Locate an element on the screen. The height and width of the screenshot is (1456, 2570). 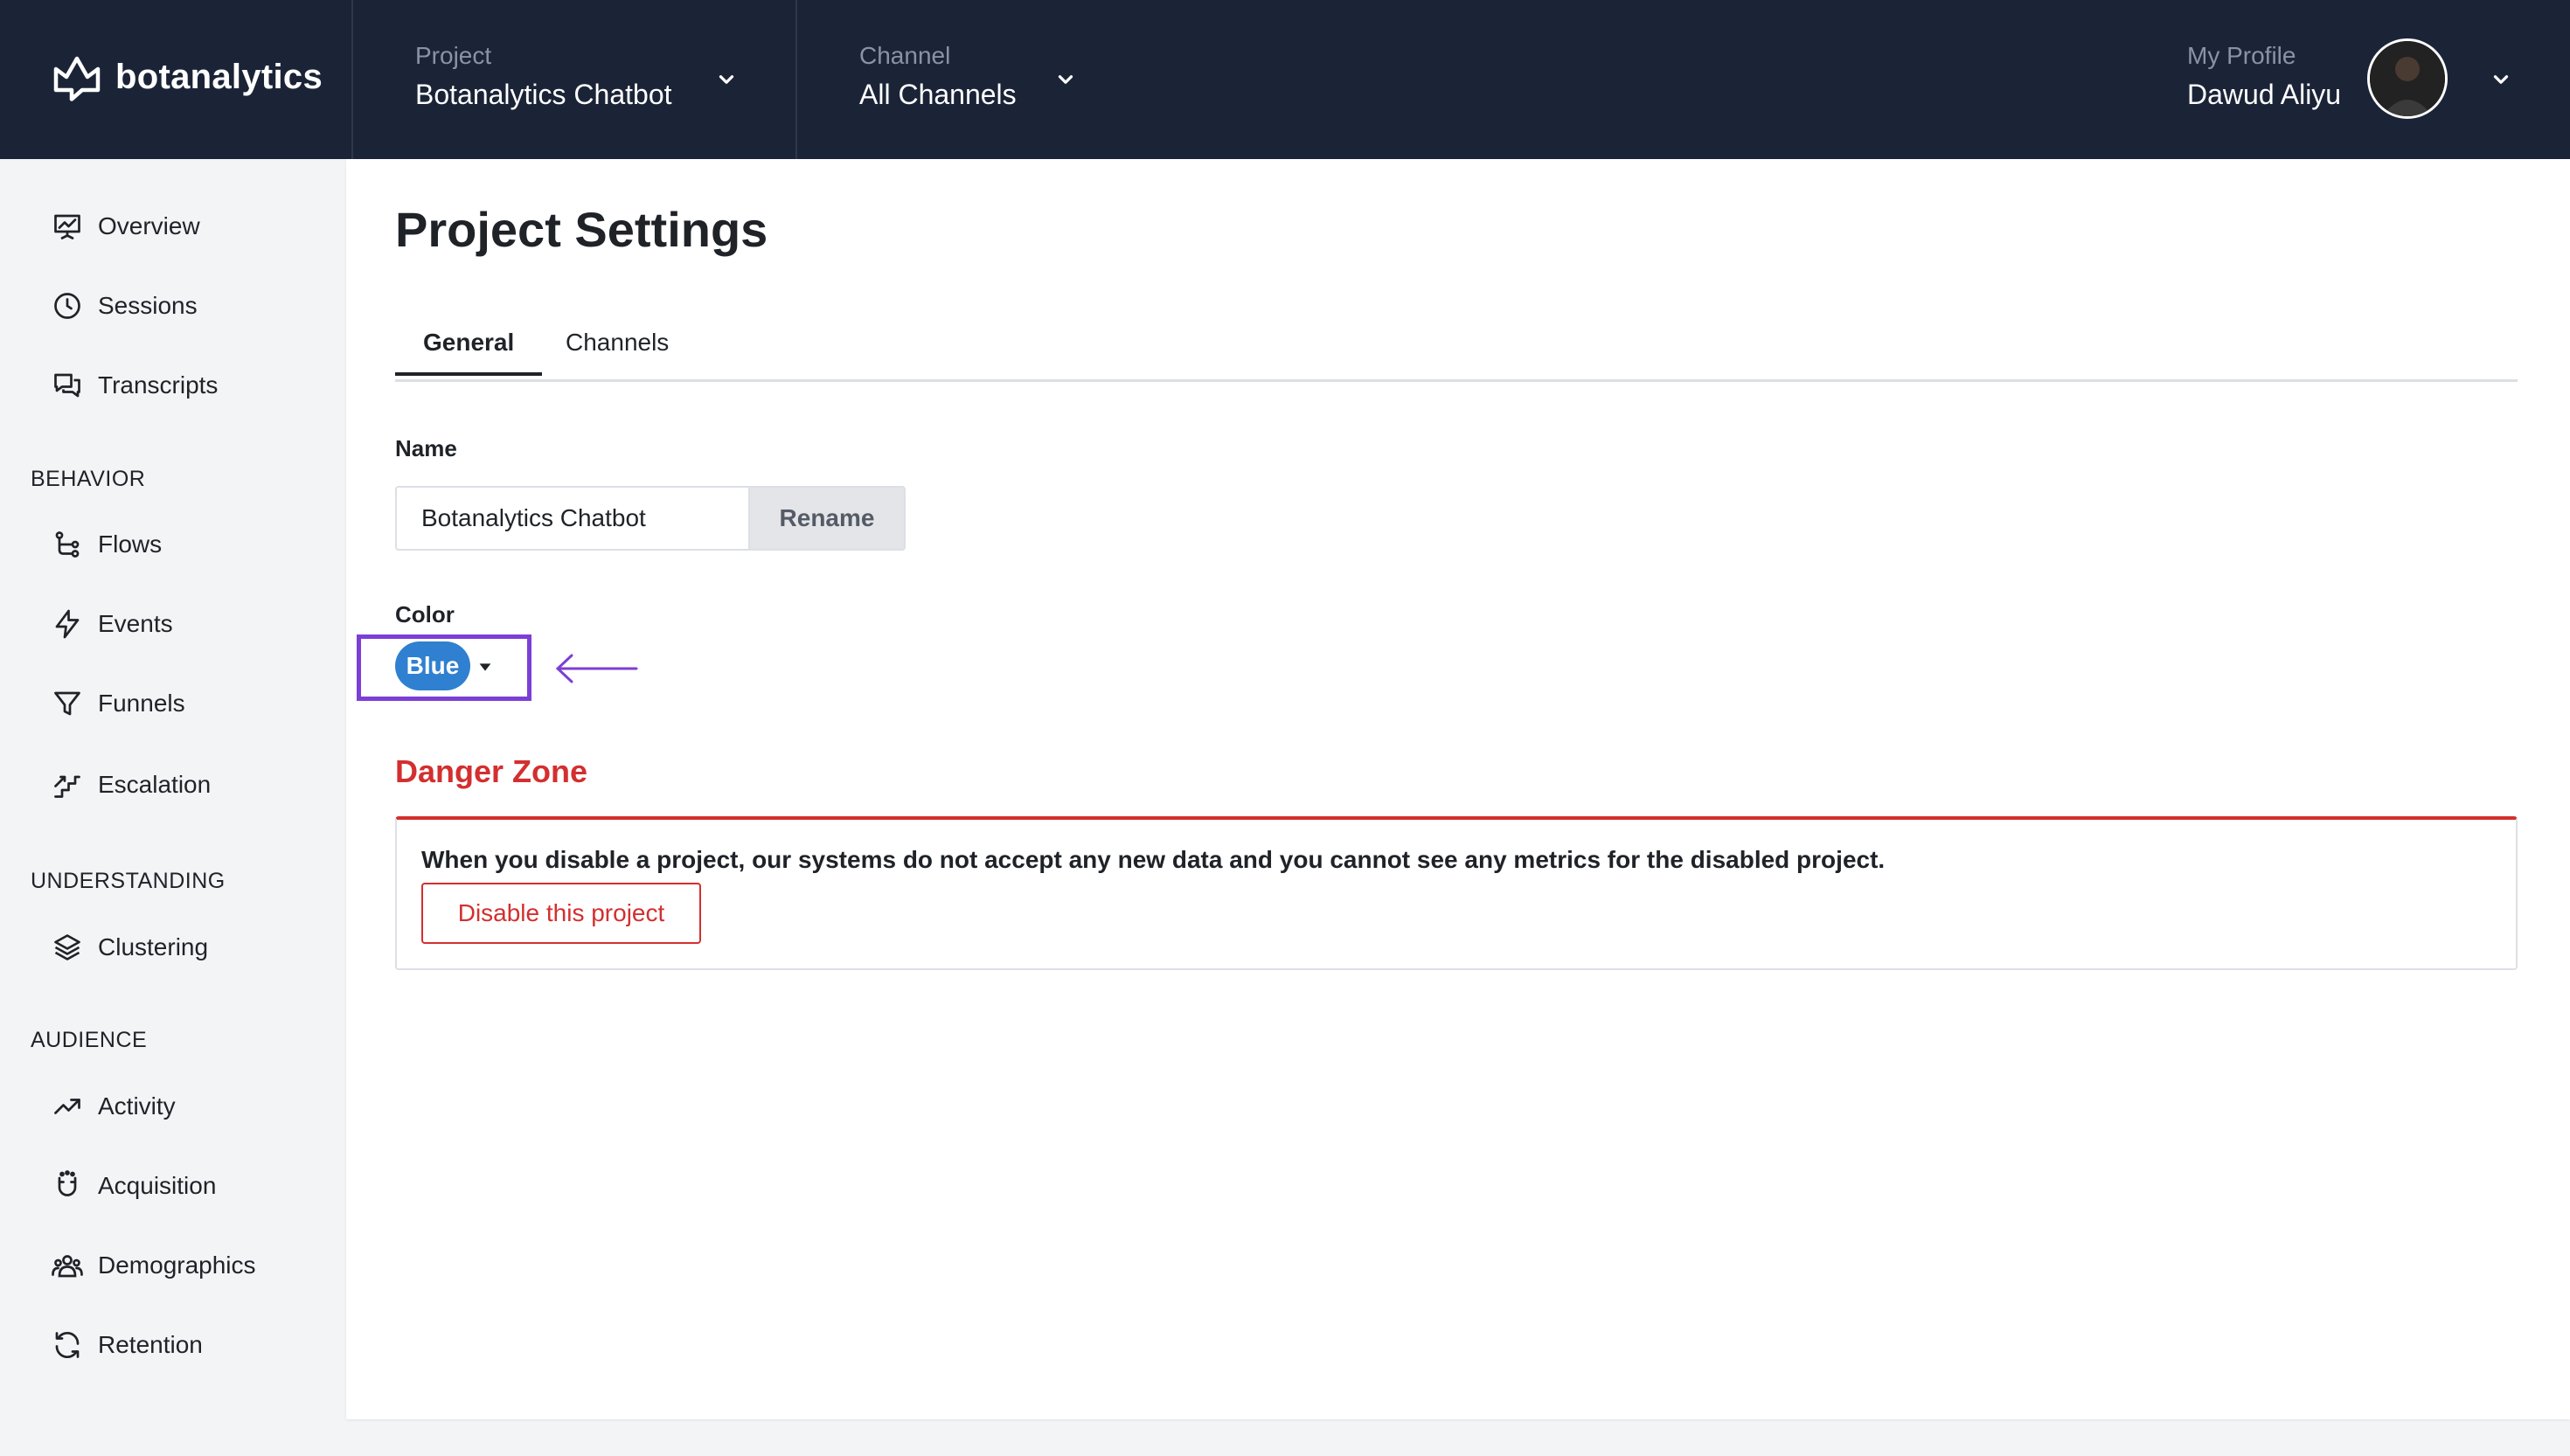
sidebar-item-label: Overview is located at coordinates (149, 225).